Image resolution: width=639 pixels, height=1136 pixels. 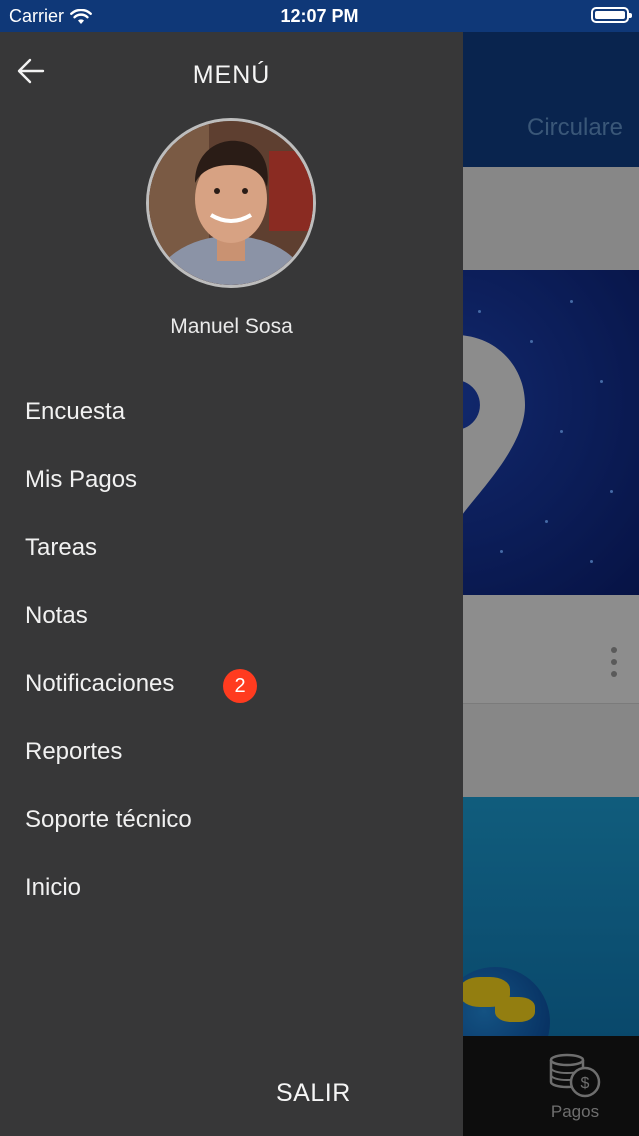 What do you see at coordinates (56, 615) in the screenshot?
I see `menu-item-label: Notas` at bounding box center [56, 615].